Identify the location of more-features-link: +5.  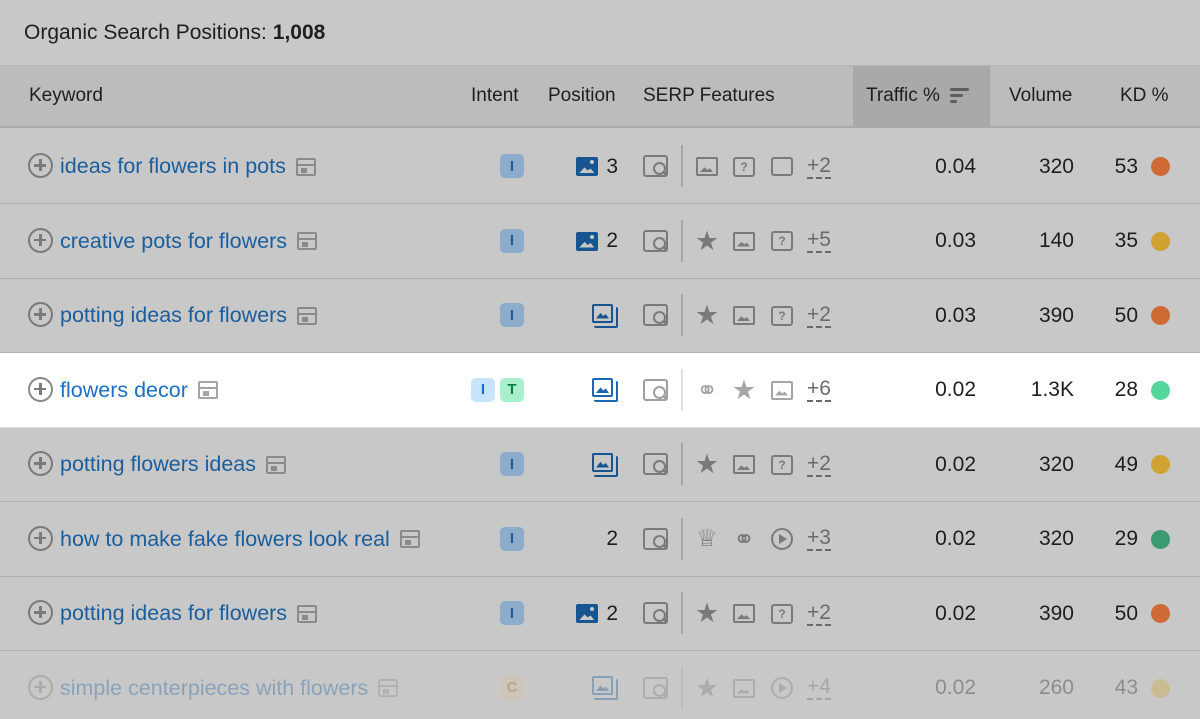
(819, 241).